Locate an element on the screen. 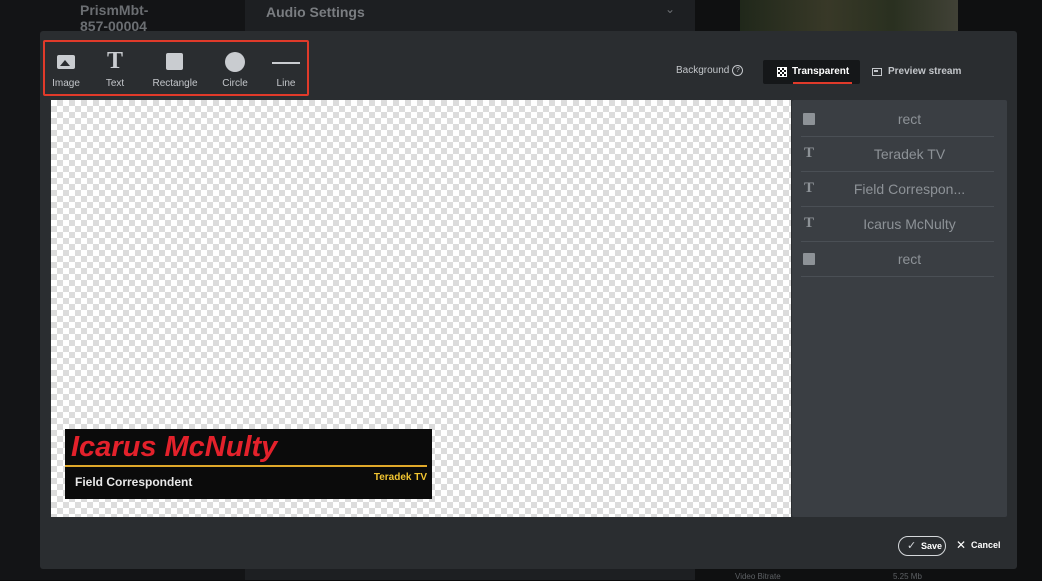  shape-tools-group: Image T Text Rectangle Circle Line is located at coordinates (176, 68).